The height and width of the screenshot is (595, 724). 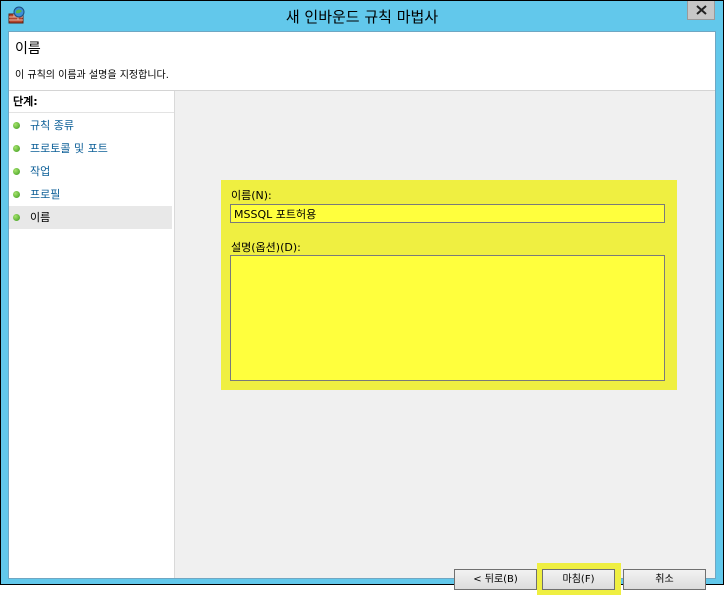 What do you see at coordinates (251, 195) in the screenshot?
I see `name-label: 이름(N):` at bounding box center [251, 195].